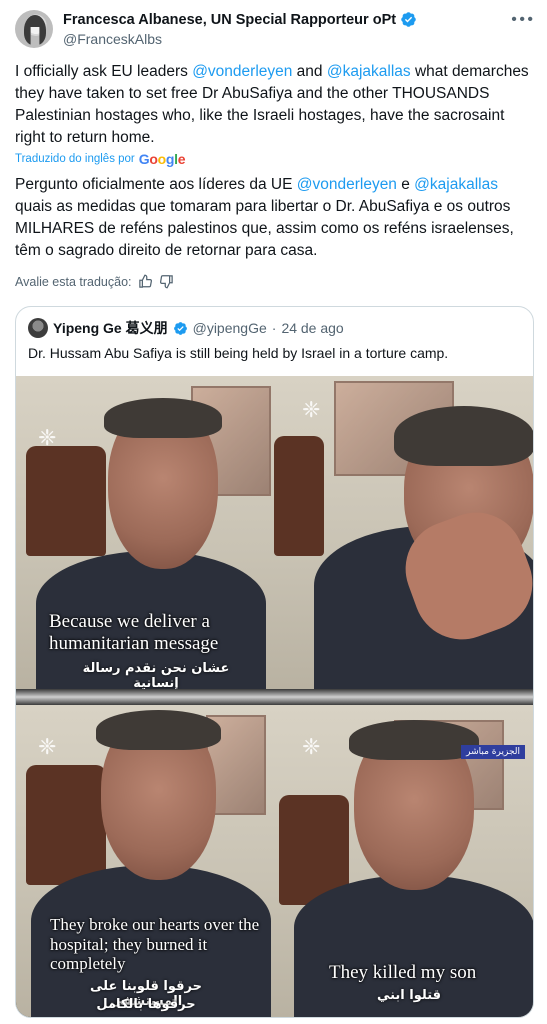 This screenshot has height=1024, width=547. What do you see at coordinates (110, 328) in the screenshot?
I see `quoted-author-name: Yipeng Ge 葛义朋` at bounding box center [110, 328].